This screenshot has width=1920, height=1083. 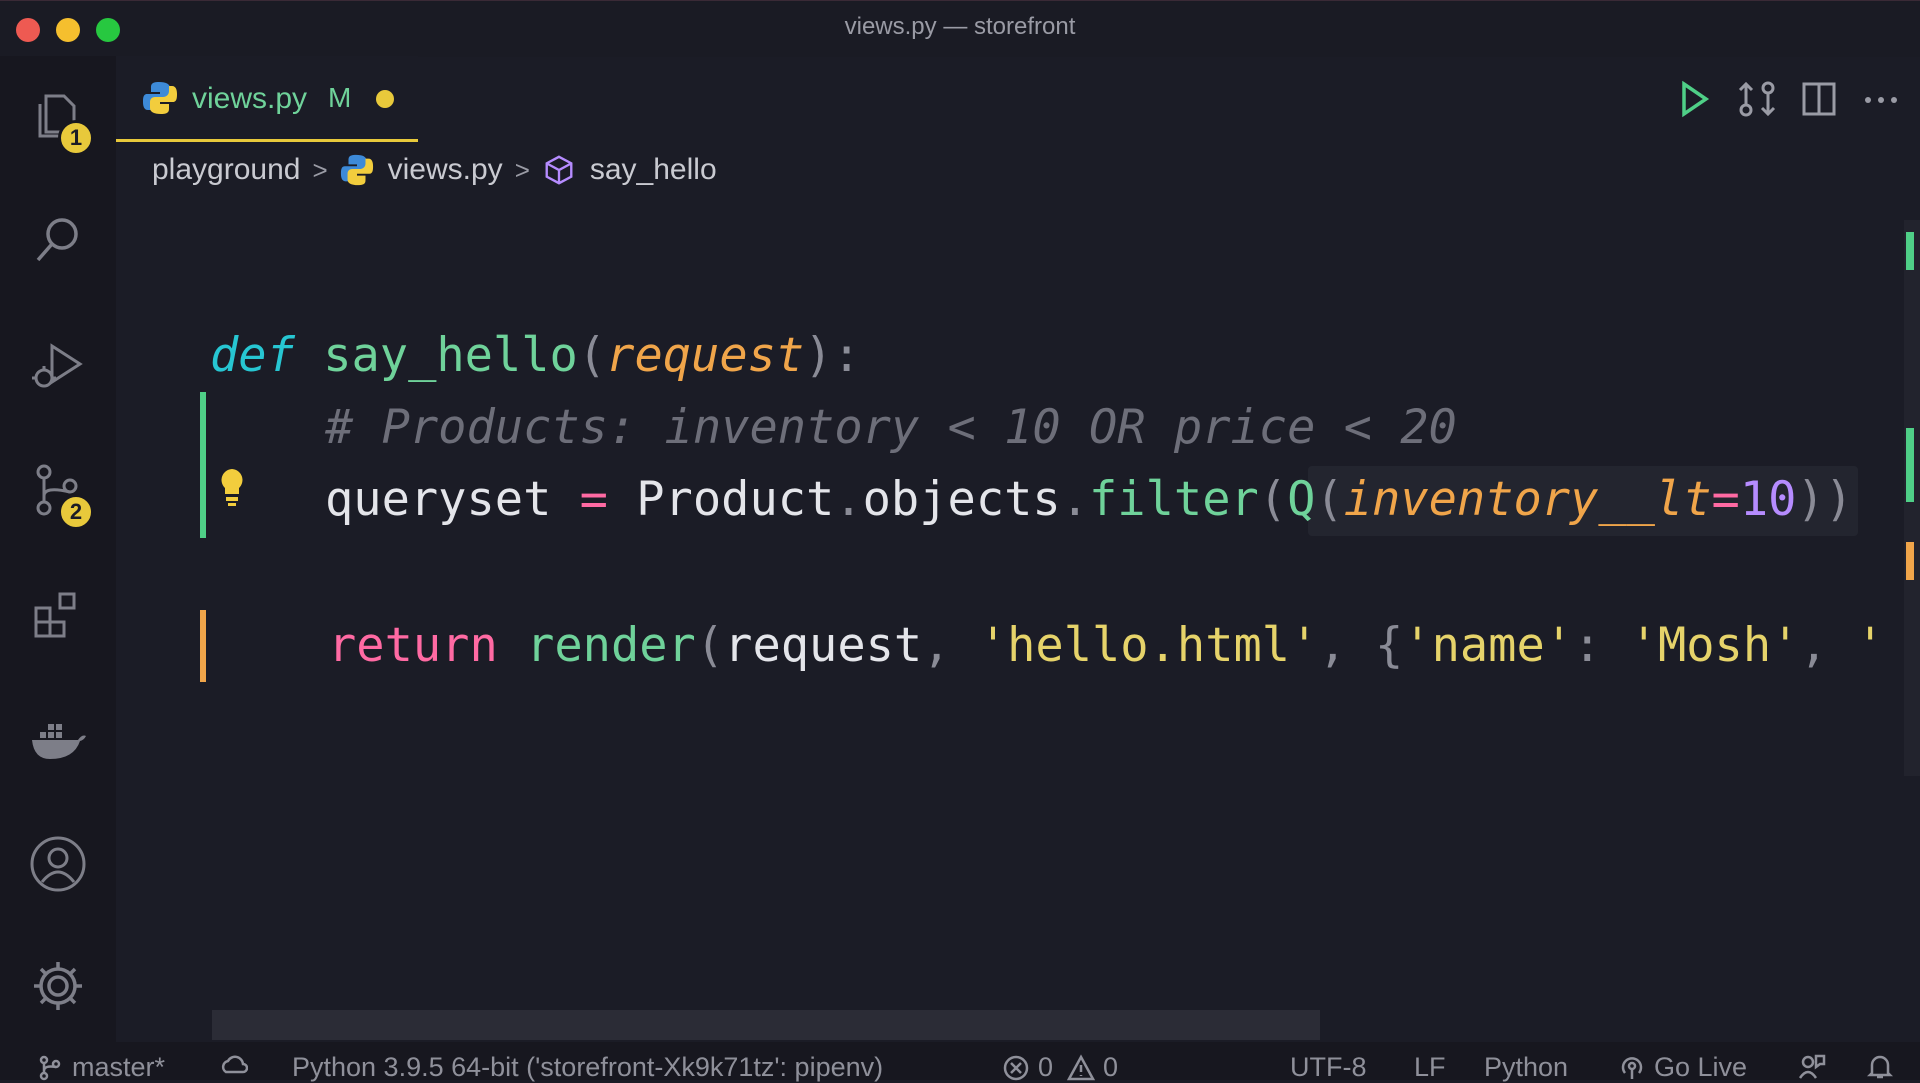 What do you see at coordinates (1016, 1067) in the screenshot?
I see `error-icon` at bounding box center [1016, 1067].